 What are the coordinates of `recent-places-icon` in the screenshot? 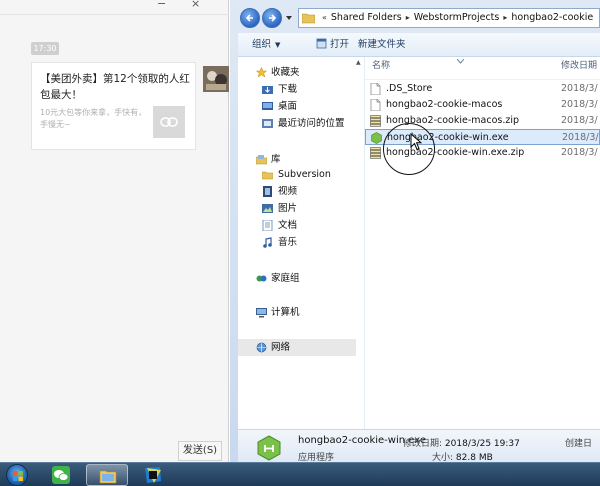 It's located at (267, 123).